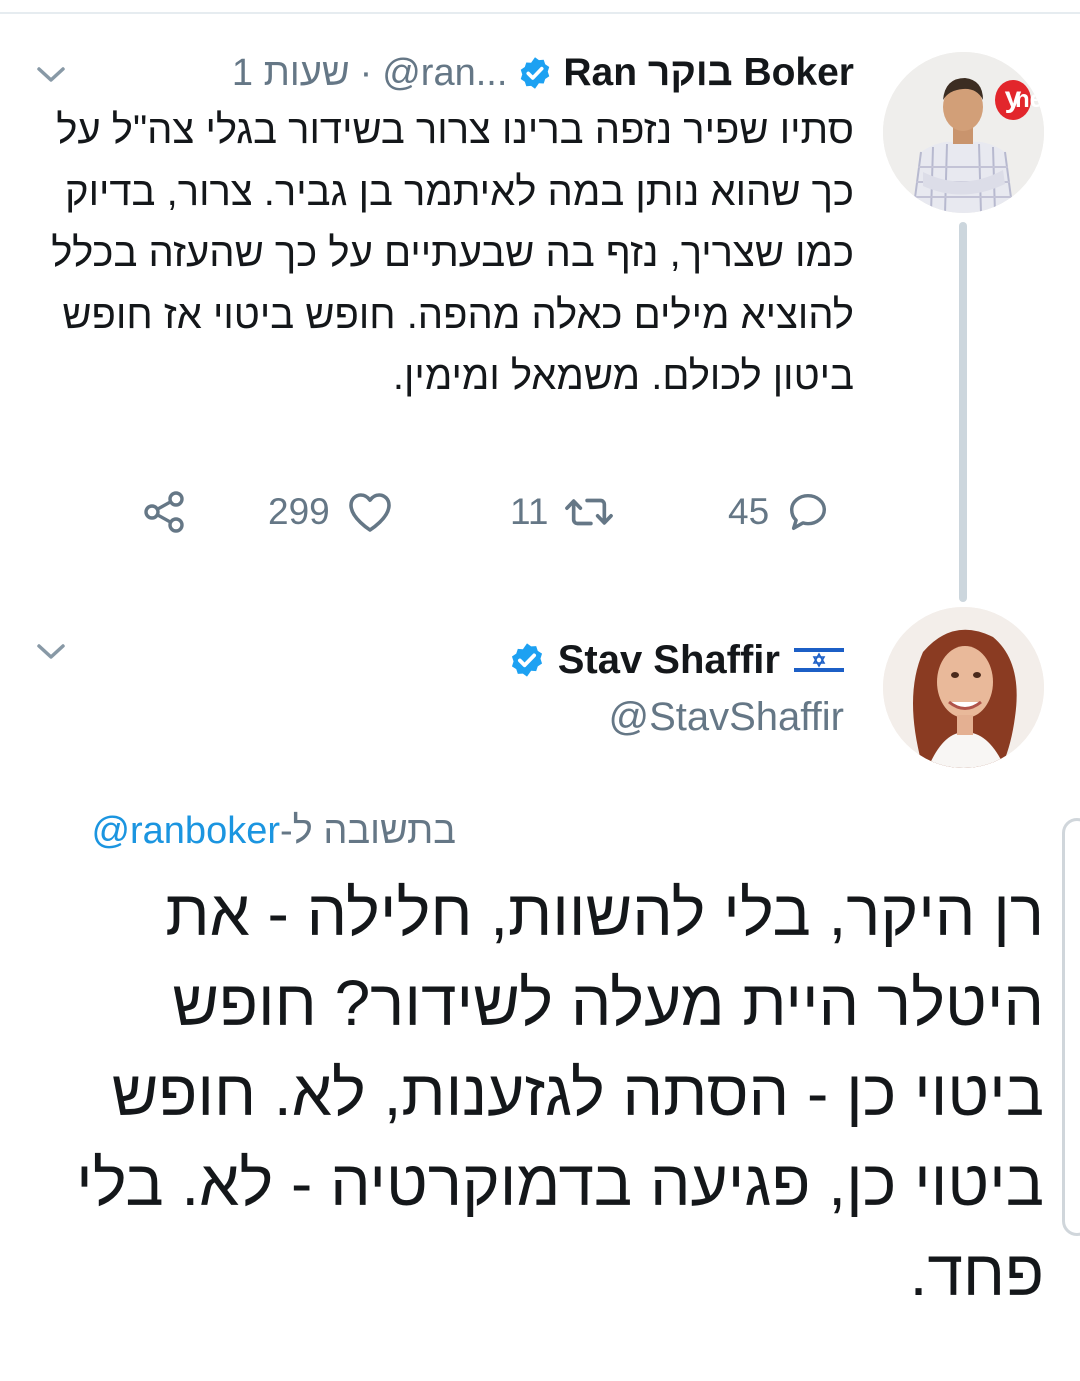  What do you see at coordinates (819, 660) in the screenshot?
I see `israel-flag-icon` at bounding box center [819, 660].